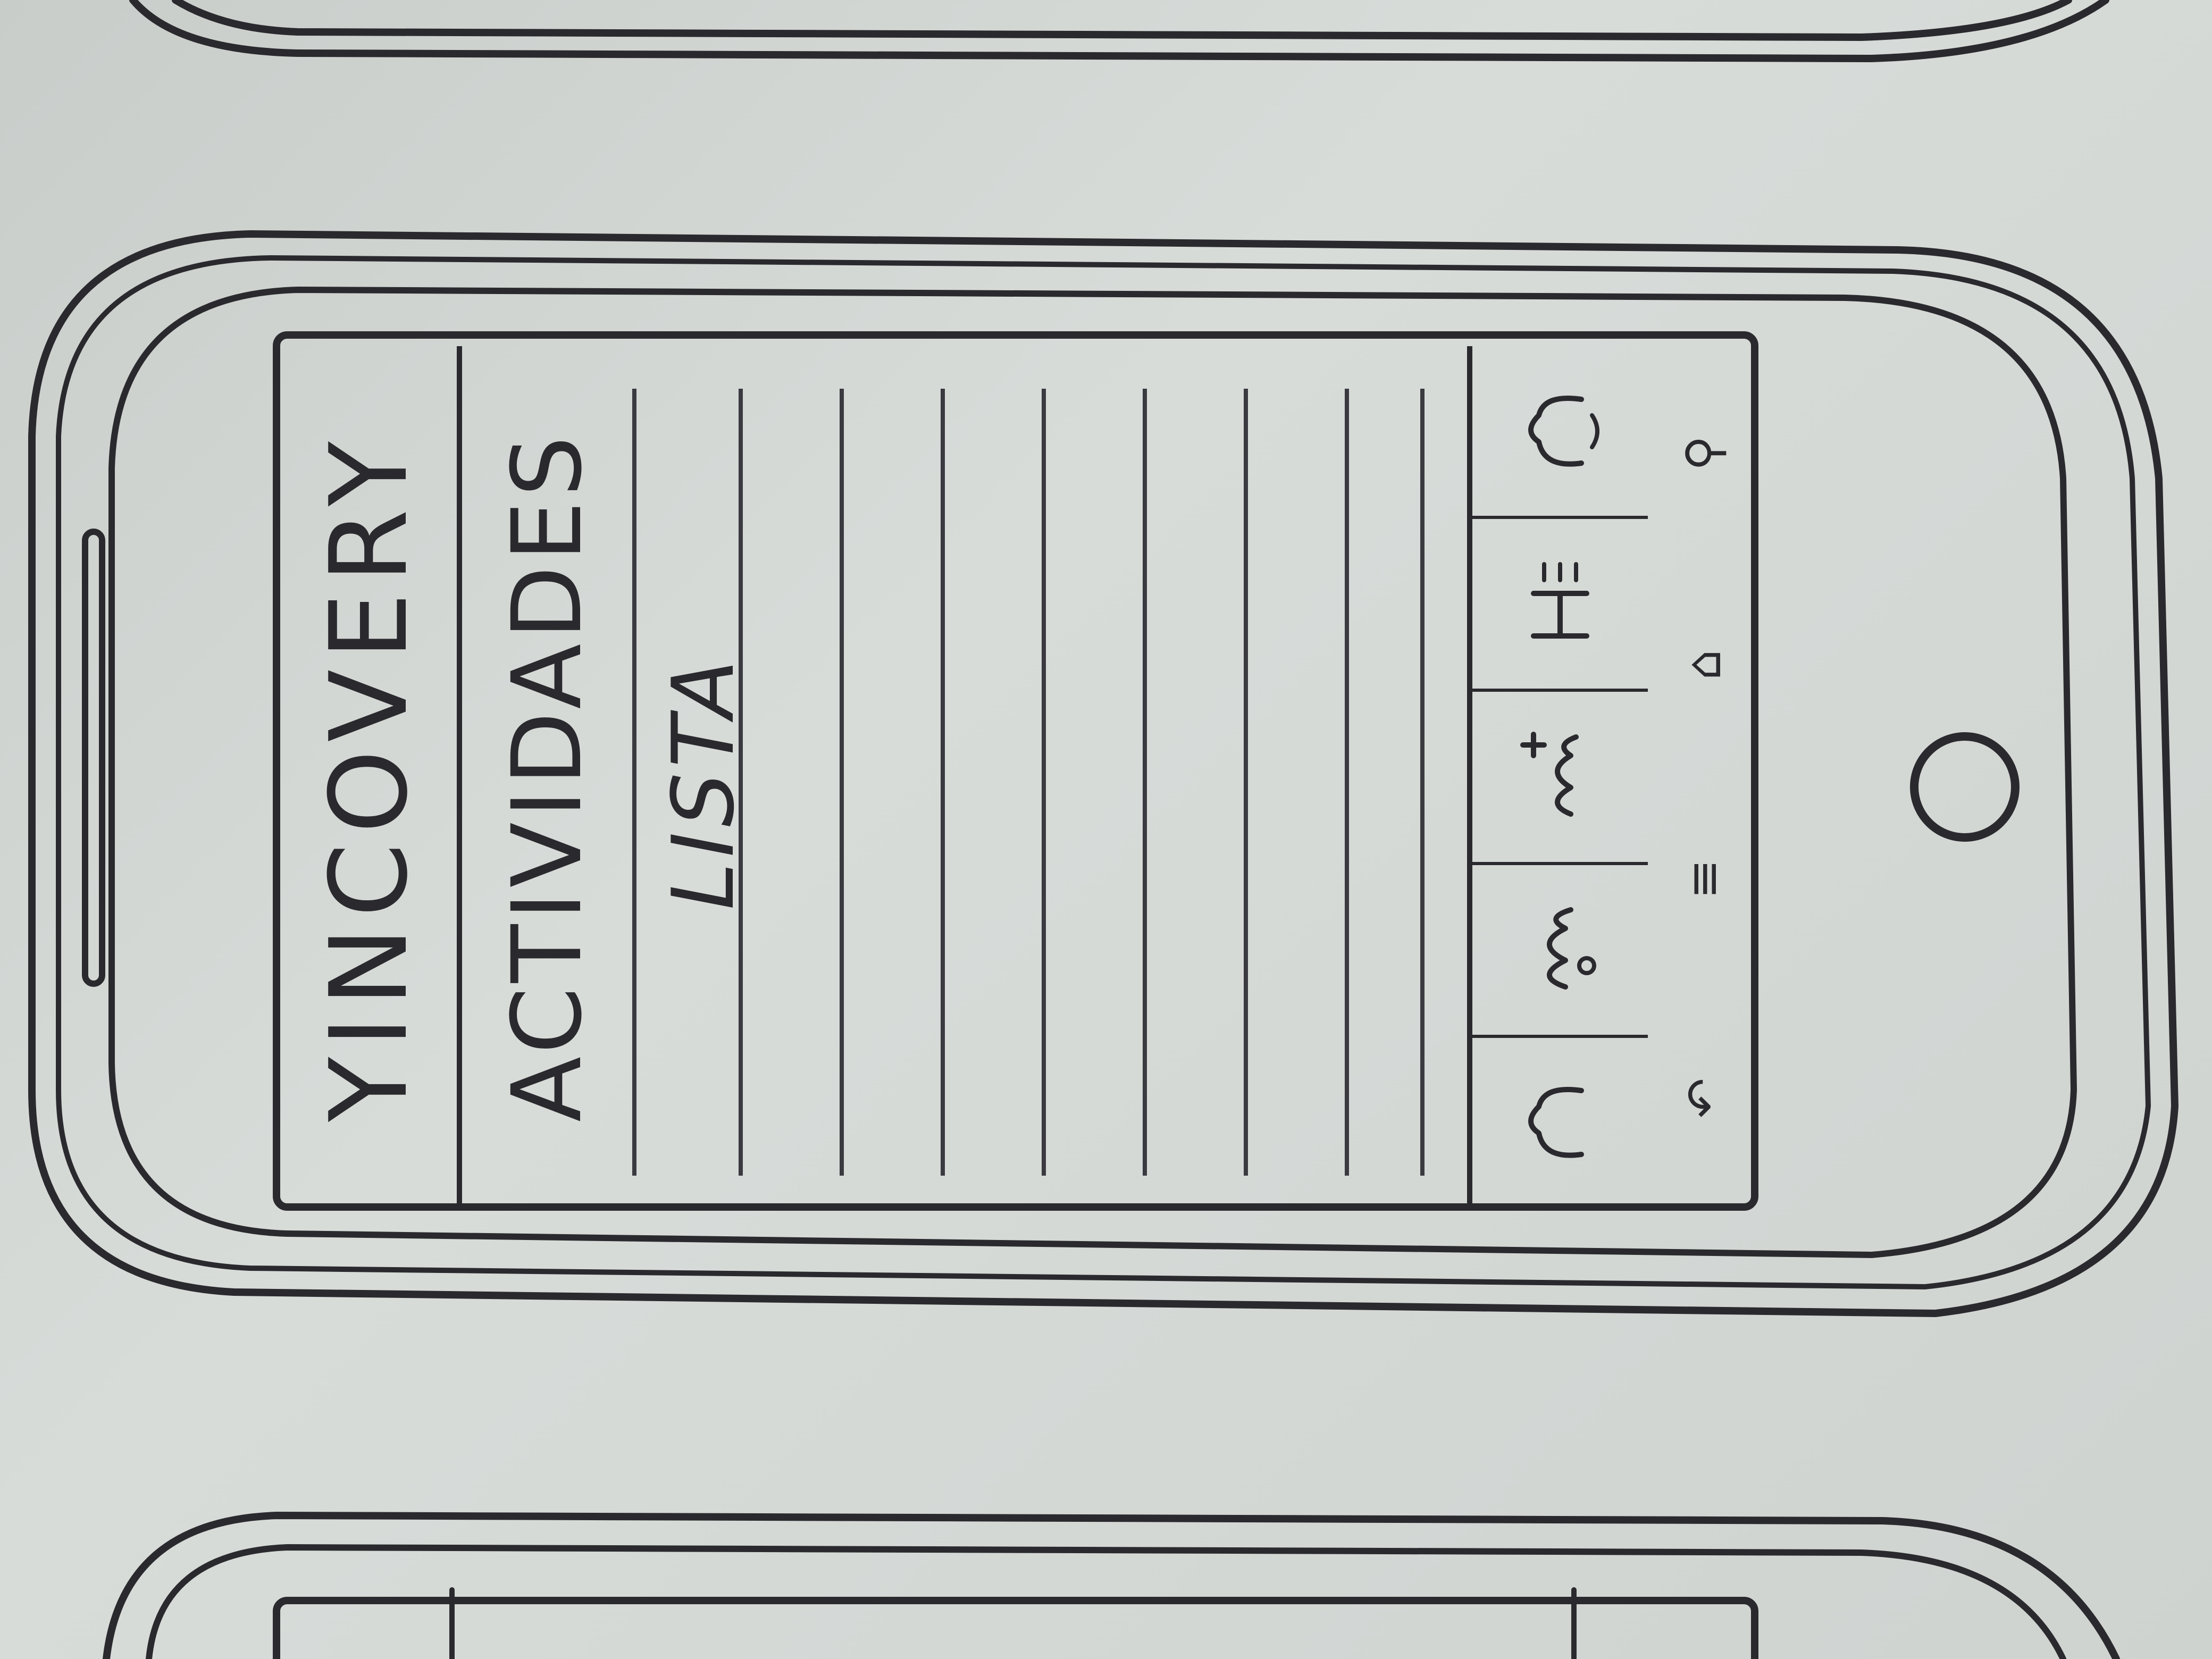 This screenshot has width=2212, height=1659. What do you see at coordinates (1111, 1585) in the screenshot?
I see `phone-outline-bottom` at bounding box center [1111, 1585].